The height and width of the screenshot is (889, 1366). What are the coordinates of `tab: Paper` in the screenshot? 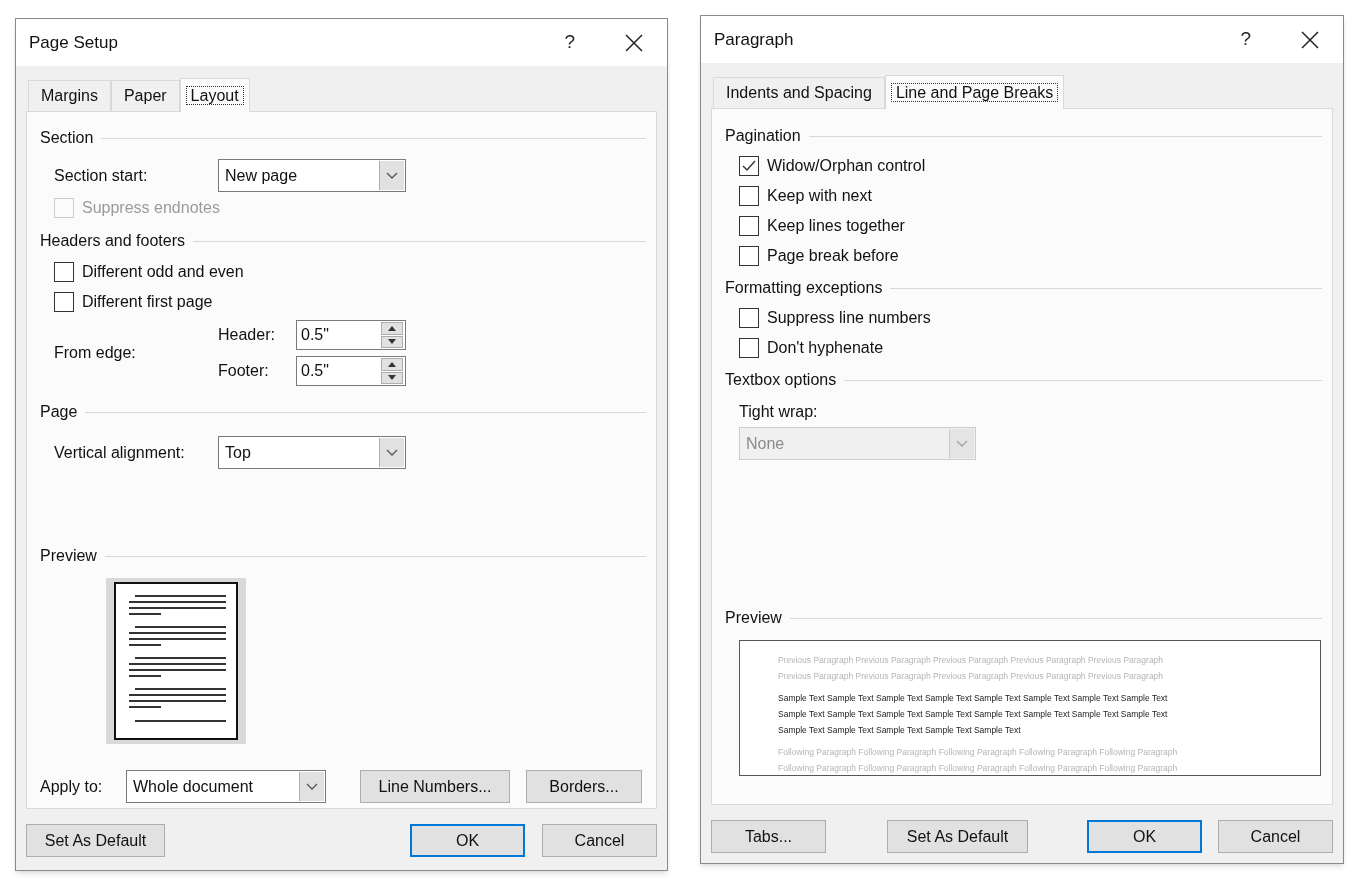 It's located at (145, 95).